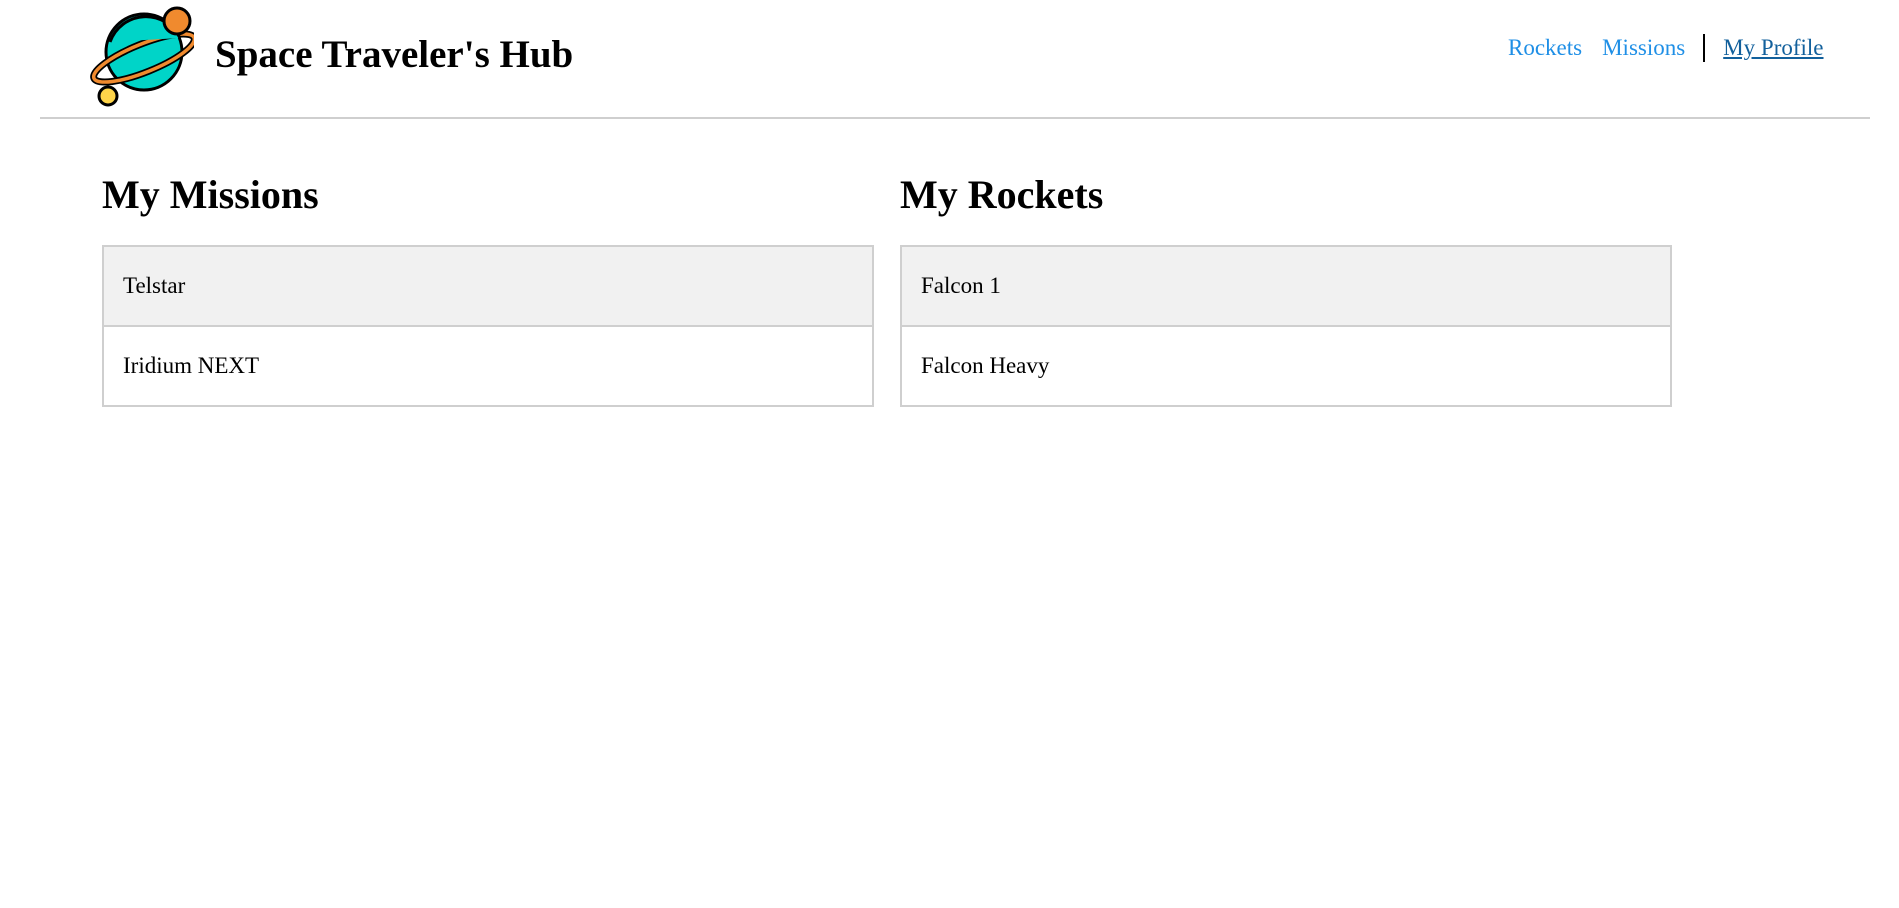 Image resolution: width=1899 pixels, height=908 pixels. What do you see at coordinates (488, 287) in the screenshot?
I see `mission-item-telstar: Telstar` at bounding box center [488, 287].